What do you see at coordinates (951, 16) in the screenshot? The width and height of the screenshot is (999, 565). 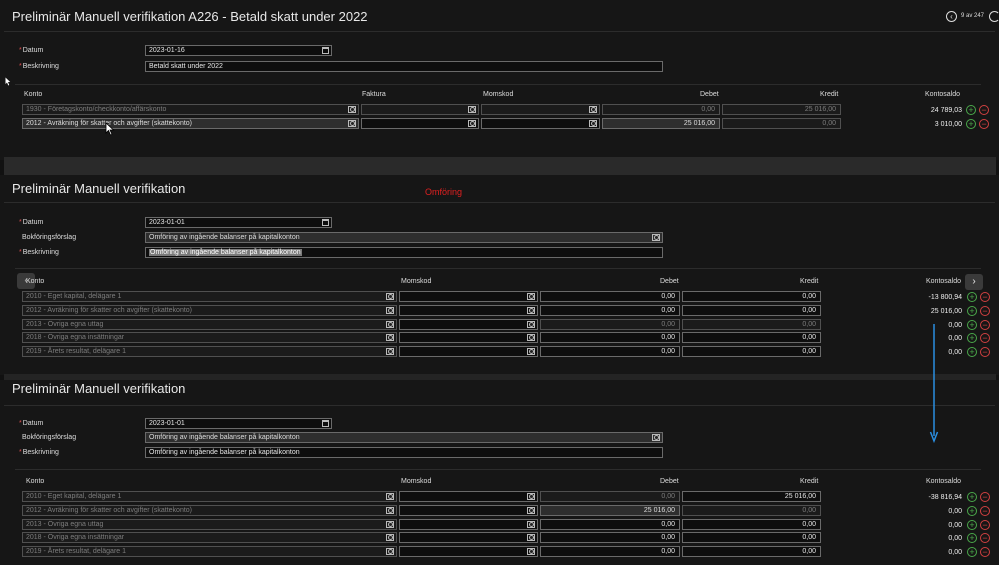 I see `previous-icon: ‹` at bounding box center [951, 16].